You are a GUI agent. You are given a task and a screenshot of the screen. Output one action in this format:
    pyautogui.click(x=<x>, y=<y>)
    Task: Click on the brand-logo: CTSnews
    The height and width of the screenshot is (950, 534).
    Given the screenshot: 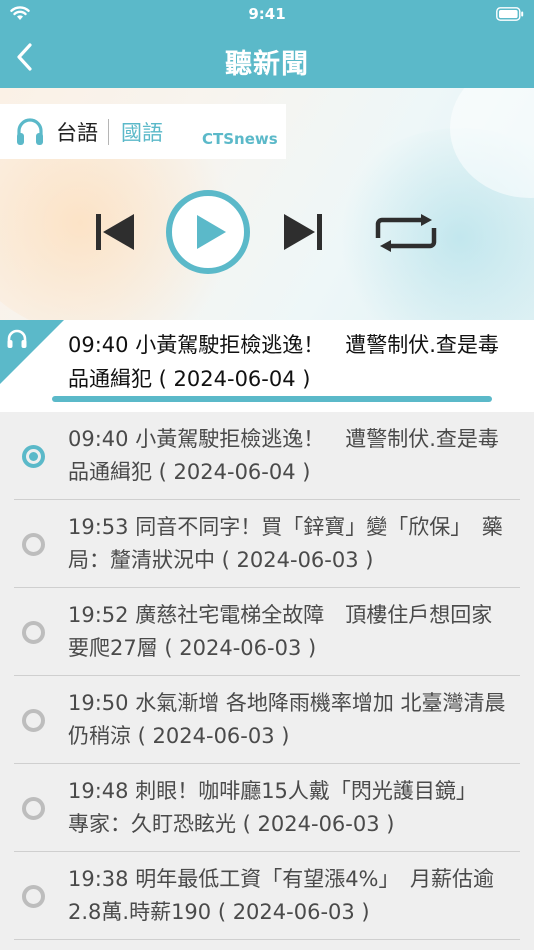 What is the action you would take?
    pyautogui.click(x=240, y=139)
    